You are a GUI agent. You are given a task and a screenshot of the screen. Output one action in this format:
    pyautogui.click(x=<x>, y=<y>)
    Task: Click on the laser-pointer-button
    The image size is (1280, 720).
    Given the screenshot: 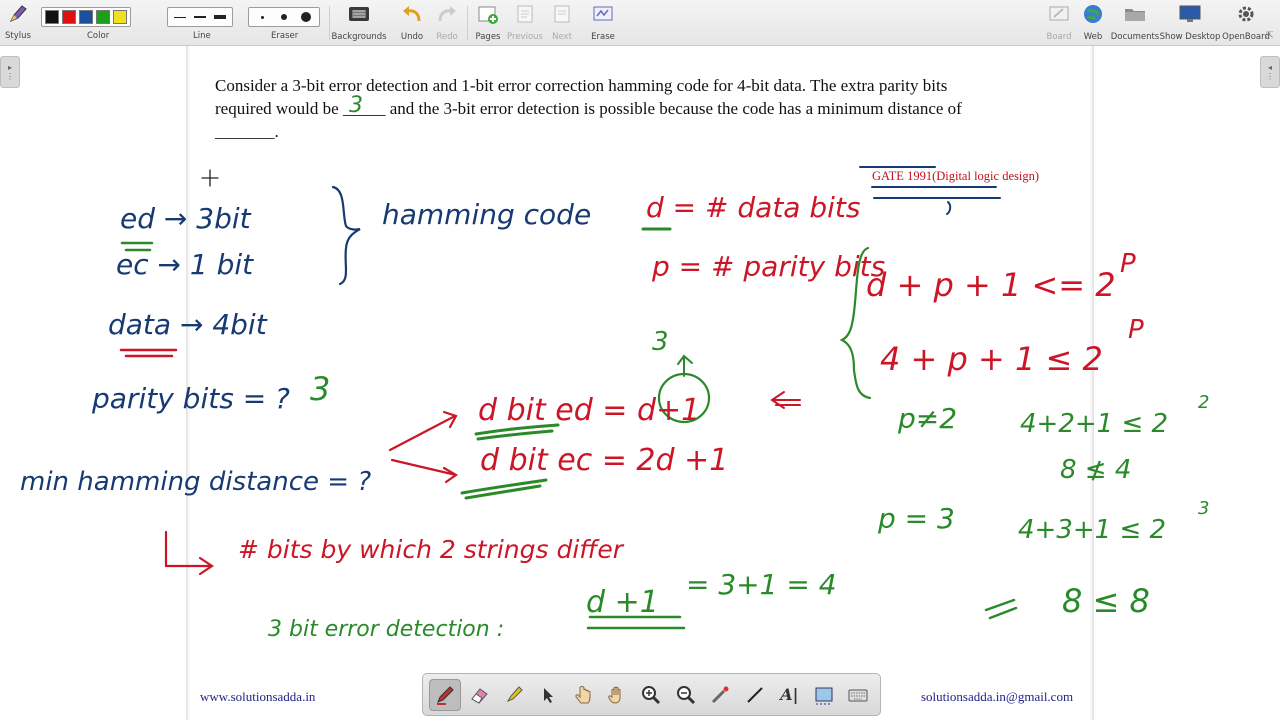 What is the action you would take?
    pyautogui.click(x=720, y=695)
    